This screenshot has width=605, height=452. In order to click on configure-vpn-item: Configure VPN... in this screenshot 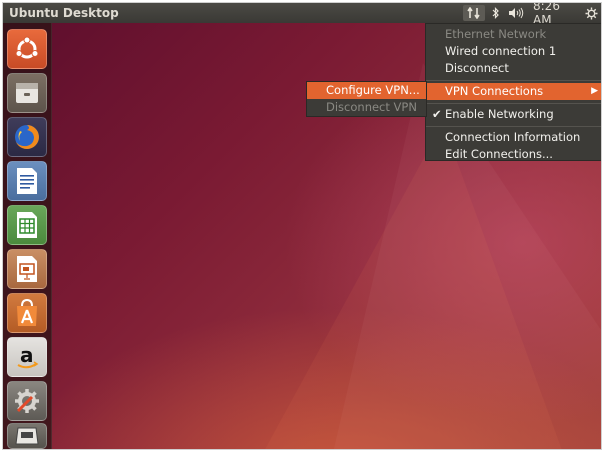, I will do `click(366, 90)`.